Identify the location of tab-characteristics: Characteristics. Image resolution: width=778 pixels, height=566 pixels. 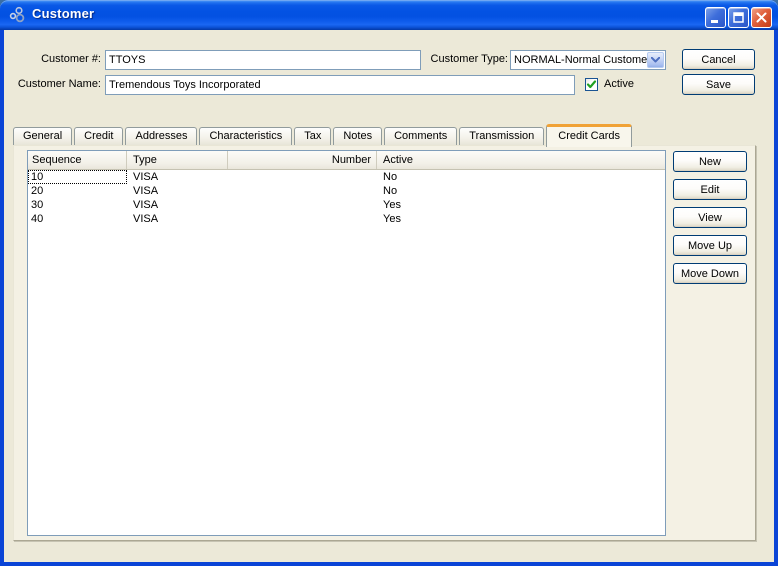
(246, 136).